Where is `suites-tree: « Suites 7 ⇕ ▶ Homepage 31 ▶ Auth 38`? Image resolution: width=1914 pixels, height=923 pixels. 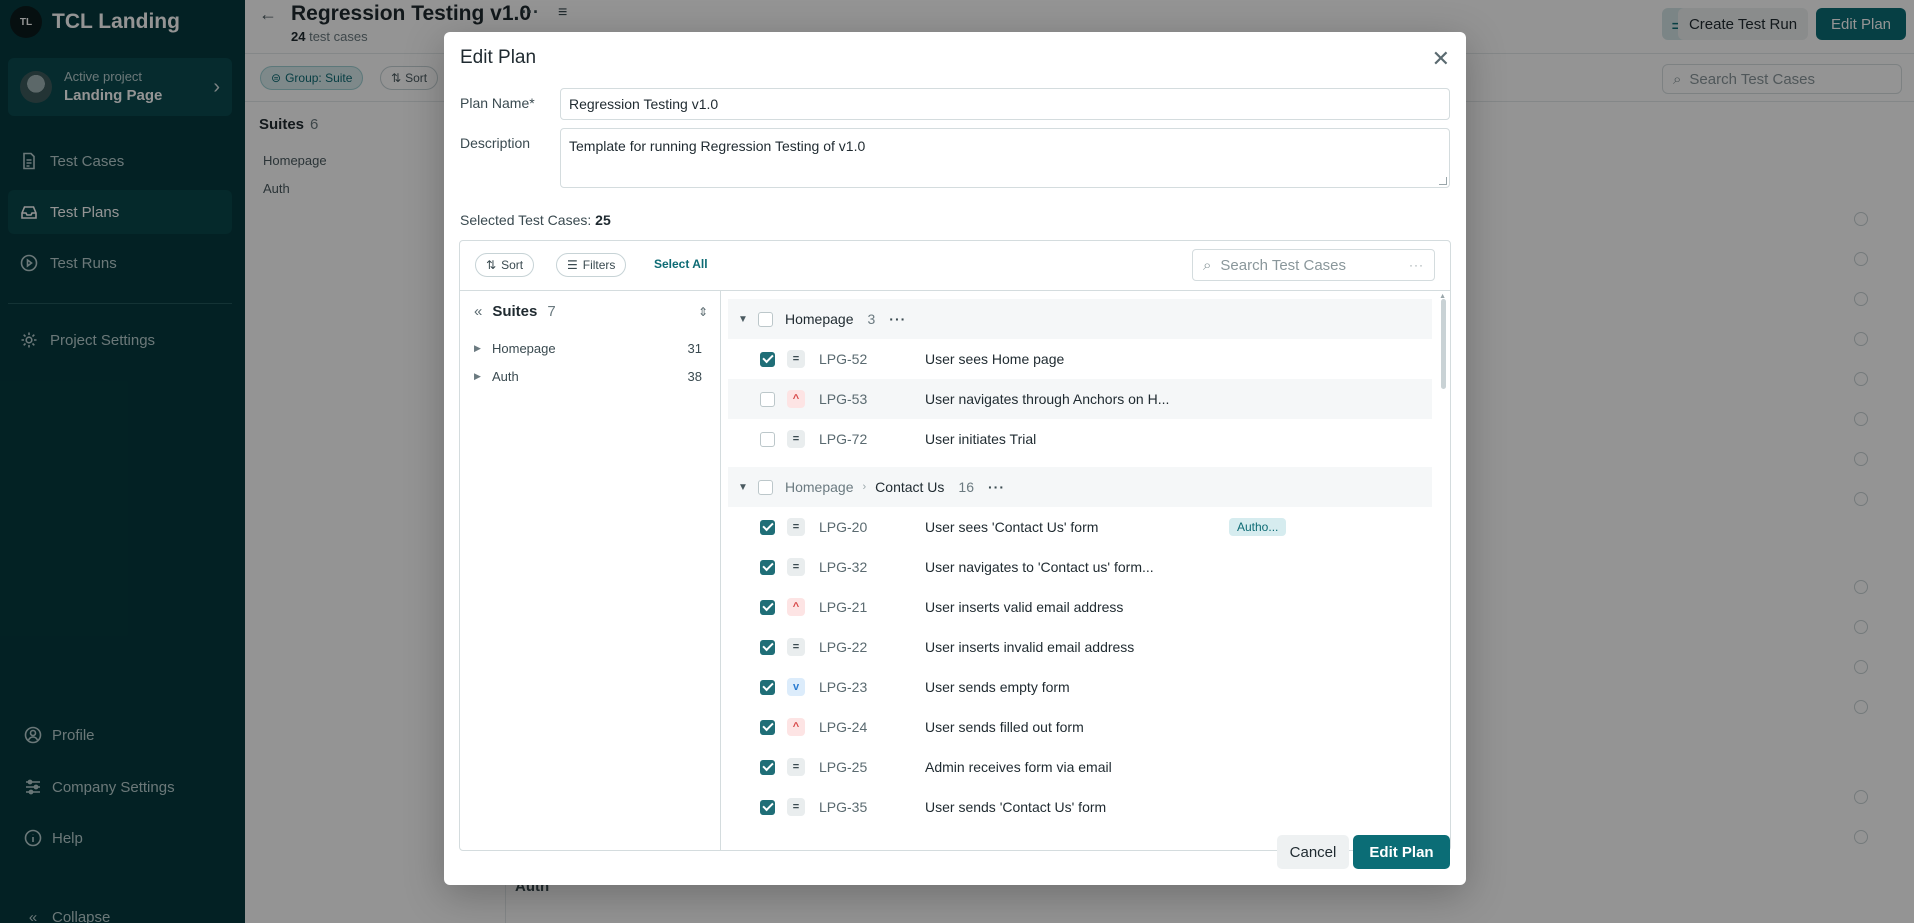
suites-tree: « Suites 7 ⇕ ▶ Homepage 31 ▶ Auth 38 is located at coordinates (590, 570).